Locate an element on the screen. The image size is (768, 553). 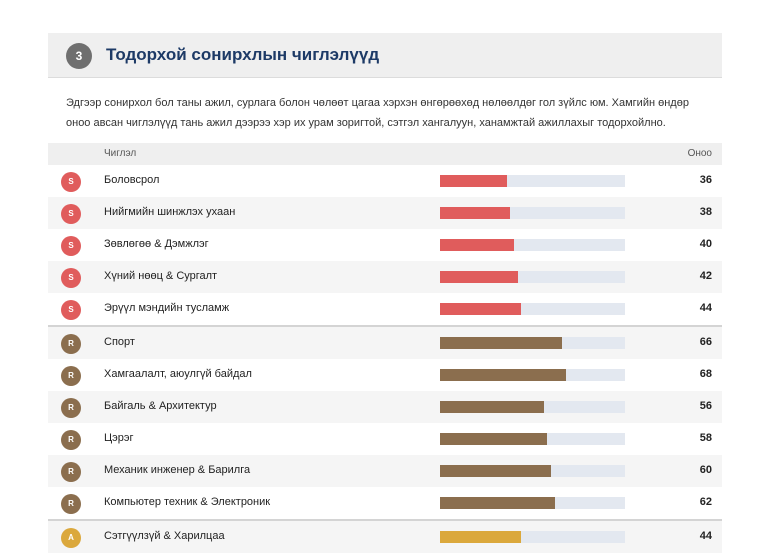
table-row: R Компьютер техник & Электроник 62 is located at coordinates (385, 503).